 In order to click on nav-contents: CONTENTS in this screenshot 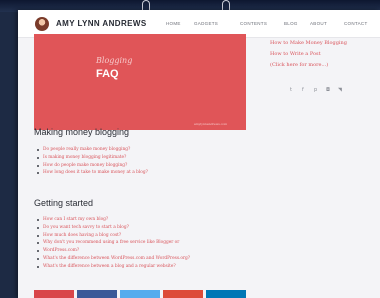, I will do `click(253, 23)`.